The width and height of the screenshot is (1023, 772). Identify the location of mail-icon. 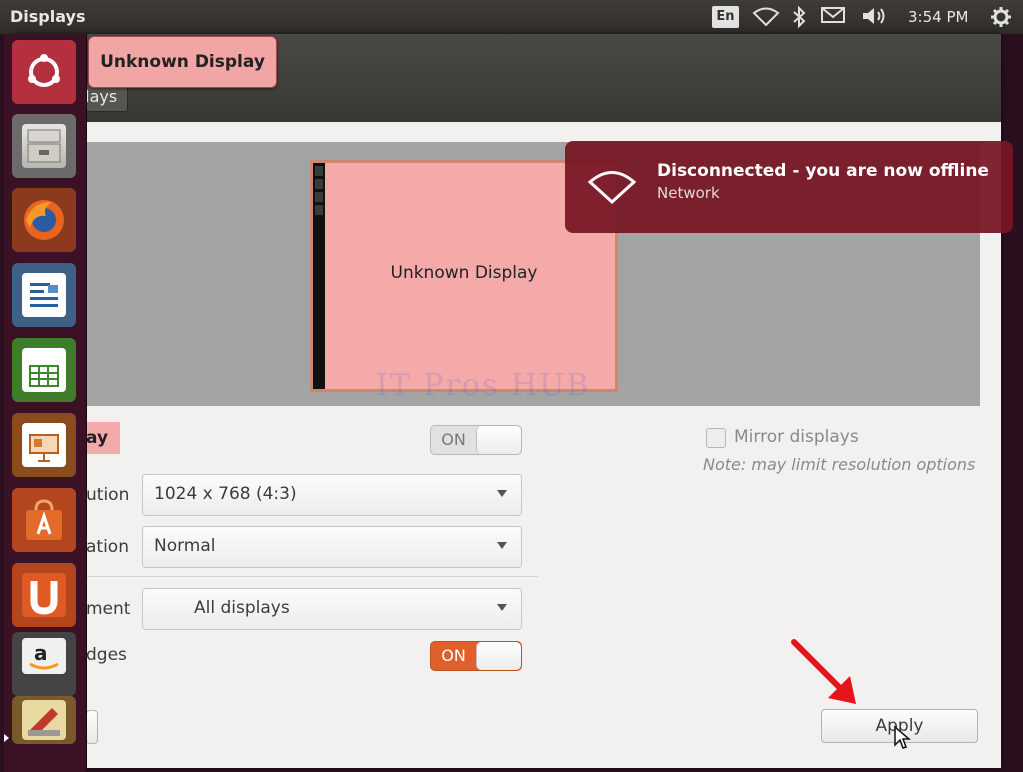
(833, 17).